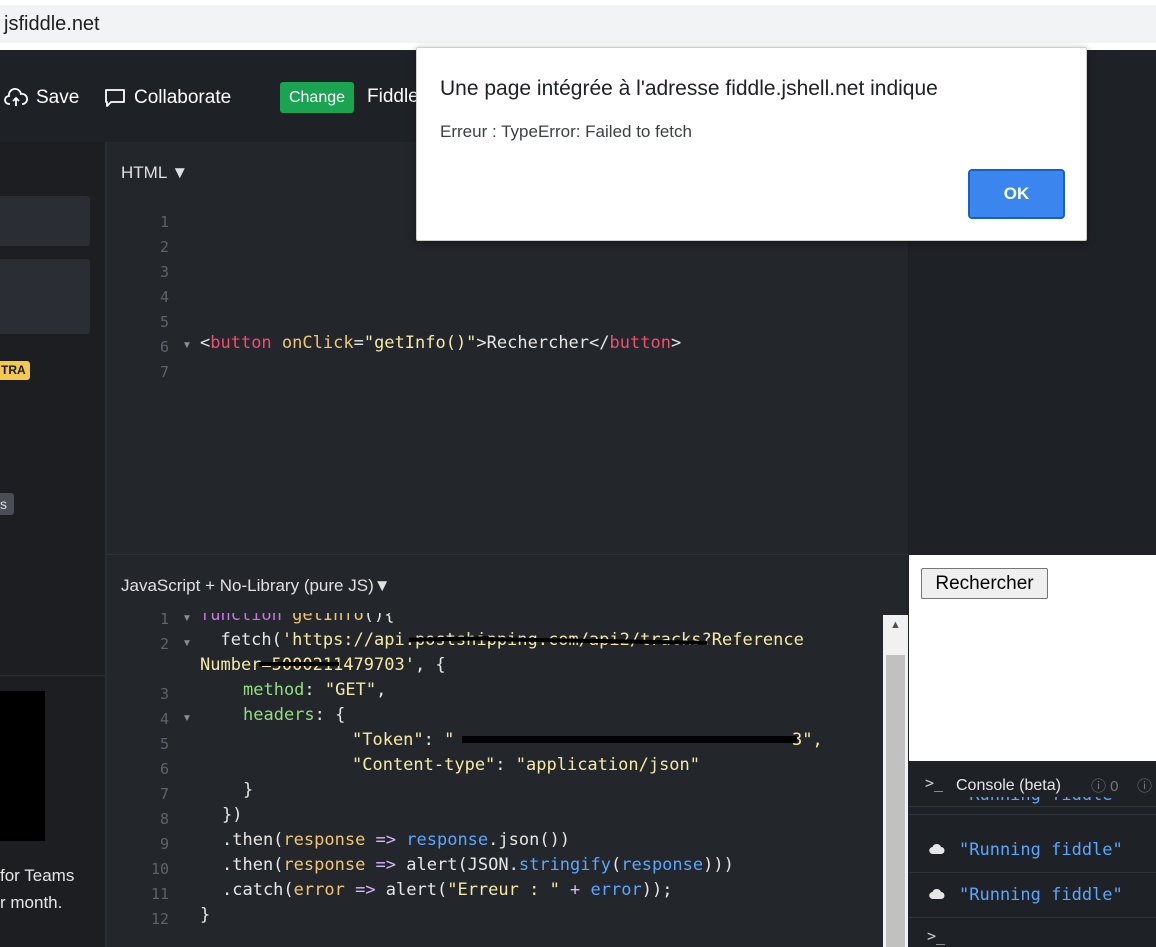 The height and width of the screenshot is (947, 1156). What do you see at coordinates (936, 936) in the screenshot?
I see `console-input-prompt: >_` at bounding box center [936, 936].